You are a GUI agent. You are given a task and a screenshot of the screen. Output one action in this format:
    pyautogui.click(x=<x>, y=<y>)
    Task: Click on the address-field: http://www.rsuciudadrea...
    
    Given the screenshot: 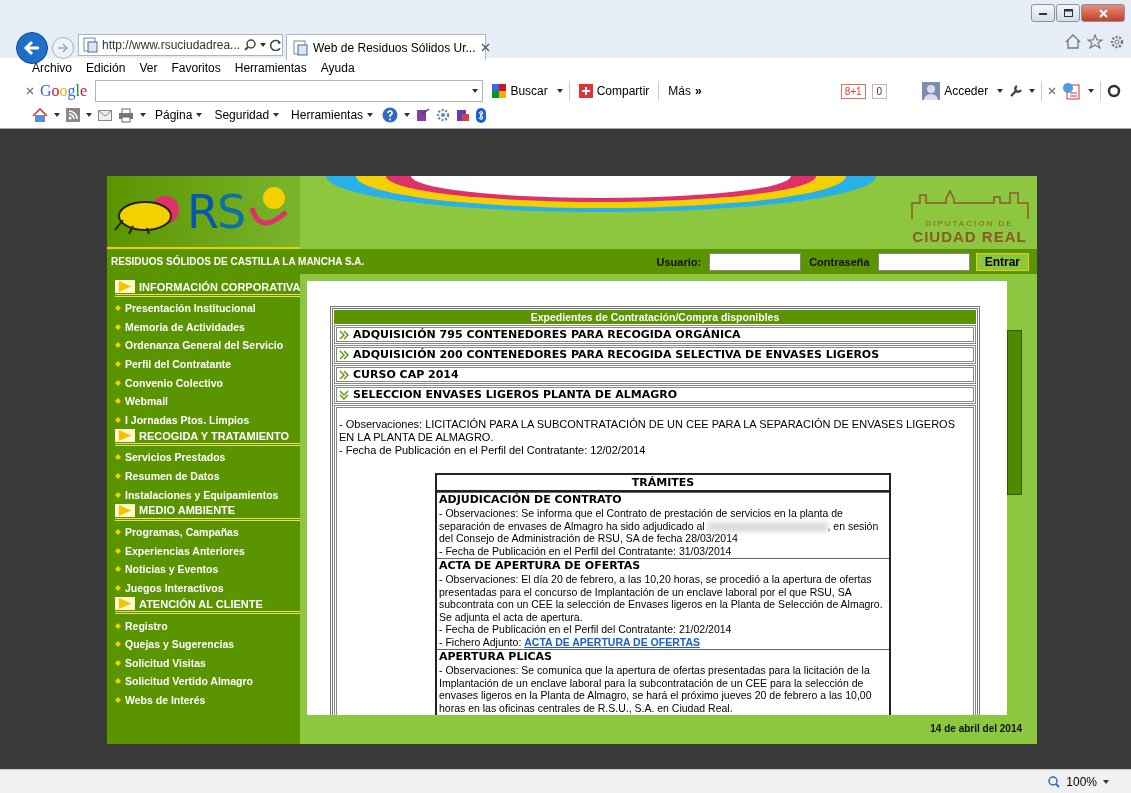 What is the action you would take?
    pyautogui.click(x=180, y=45)
    